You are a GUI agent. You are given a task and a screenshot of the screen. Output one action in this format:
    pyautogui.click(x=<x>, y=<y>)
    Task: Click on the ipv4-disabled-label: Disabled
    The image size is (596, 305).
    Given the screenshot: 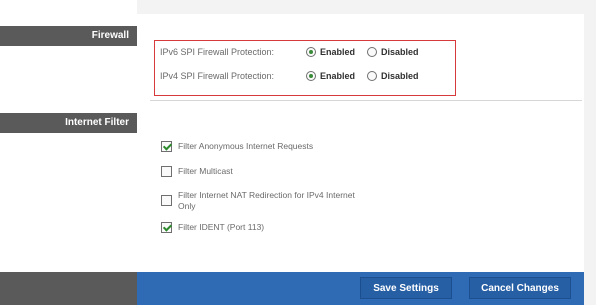 What is the action you would take?
    pyautogui.click(x=400, y=76)
    